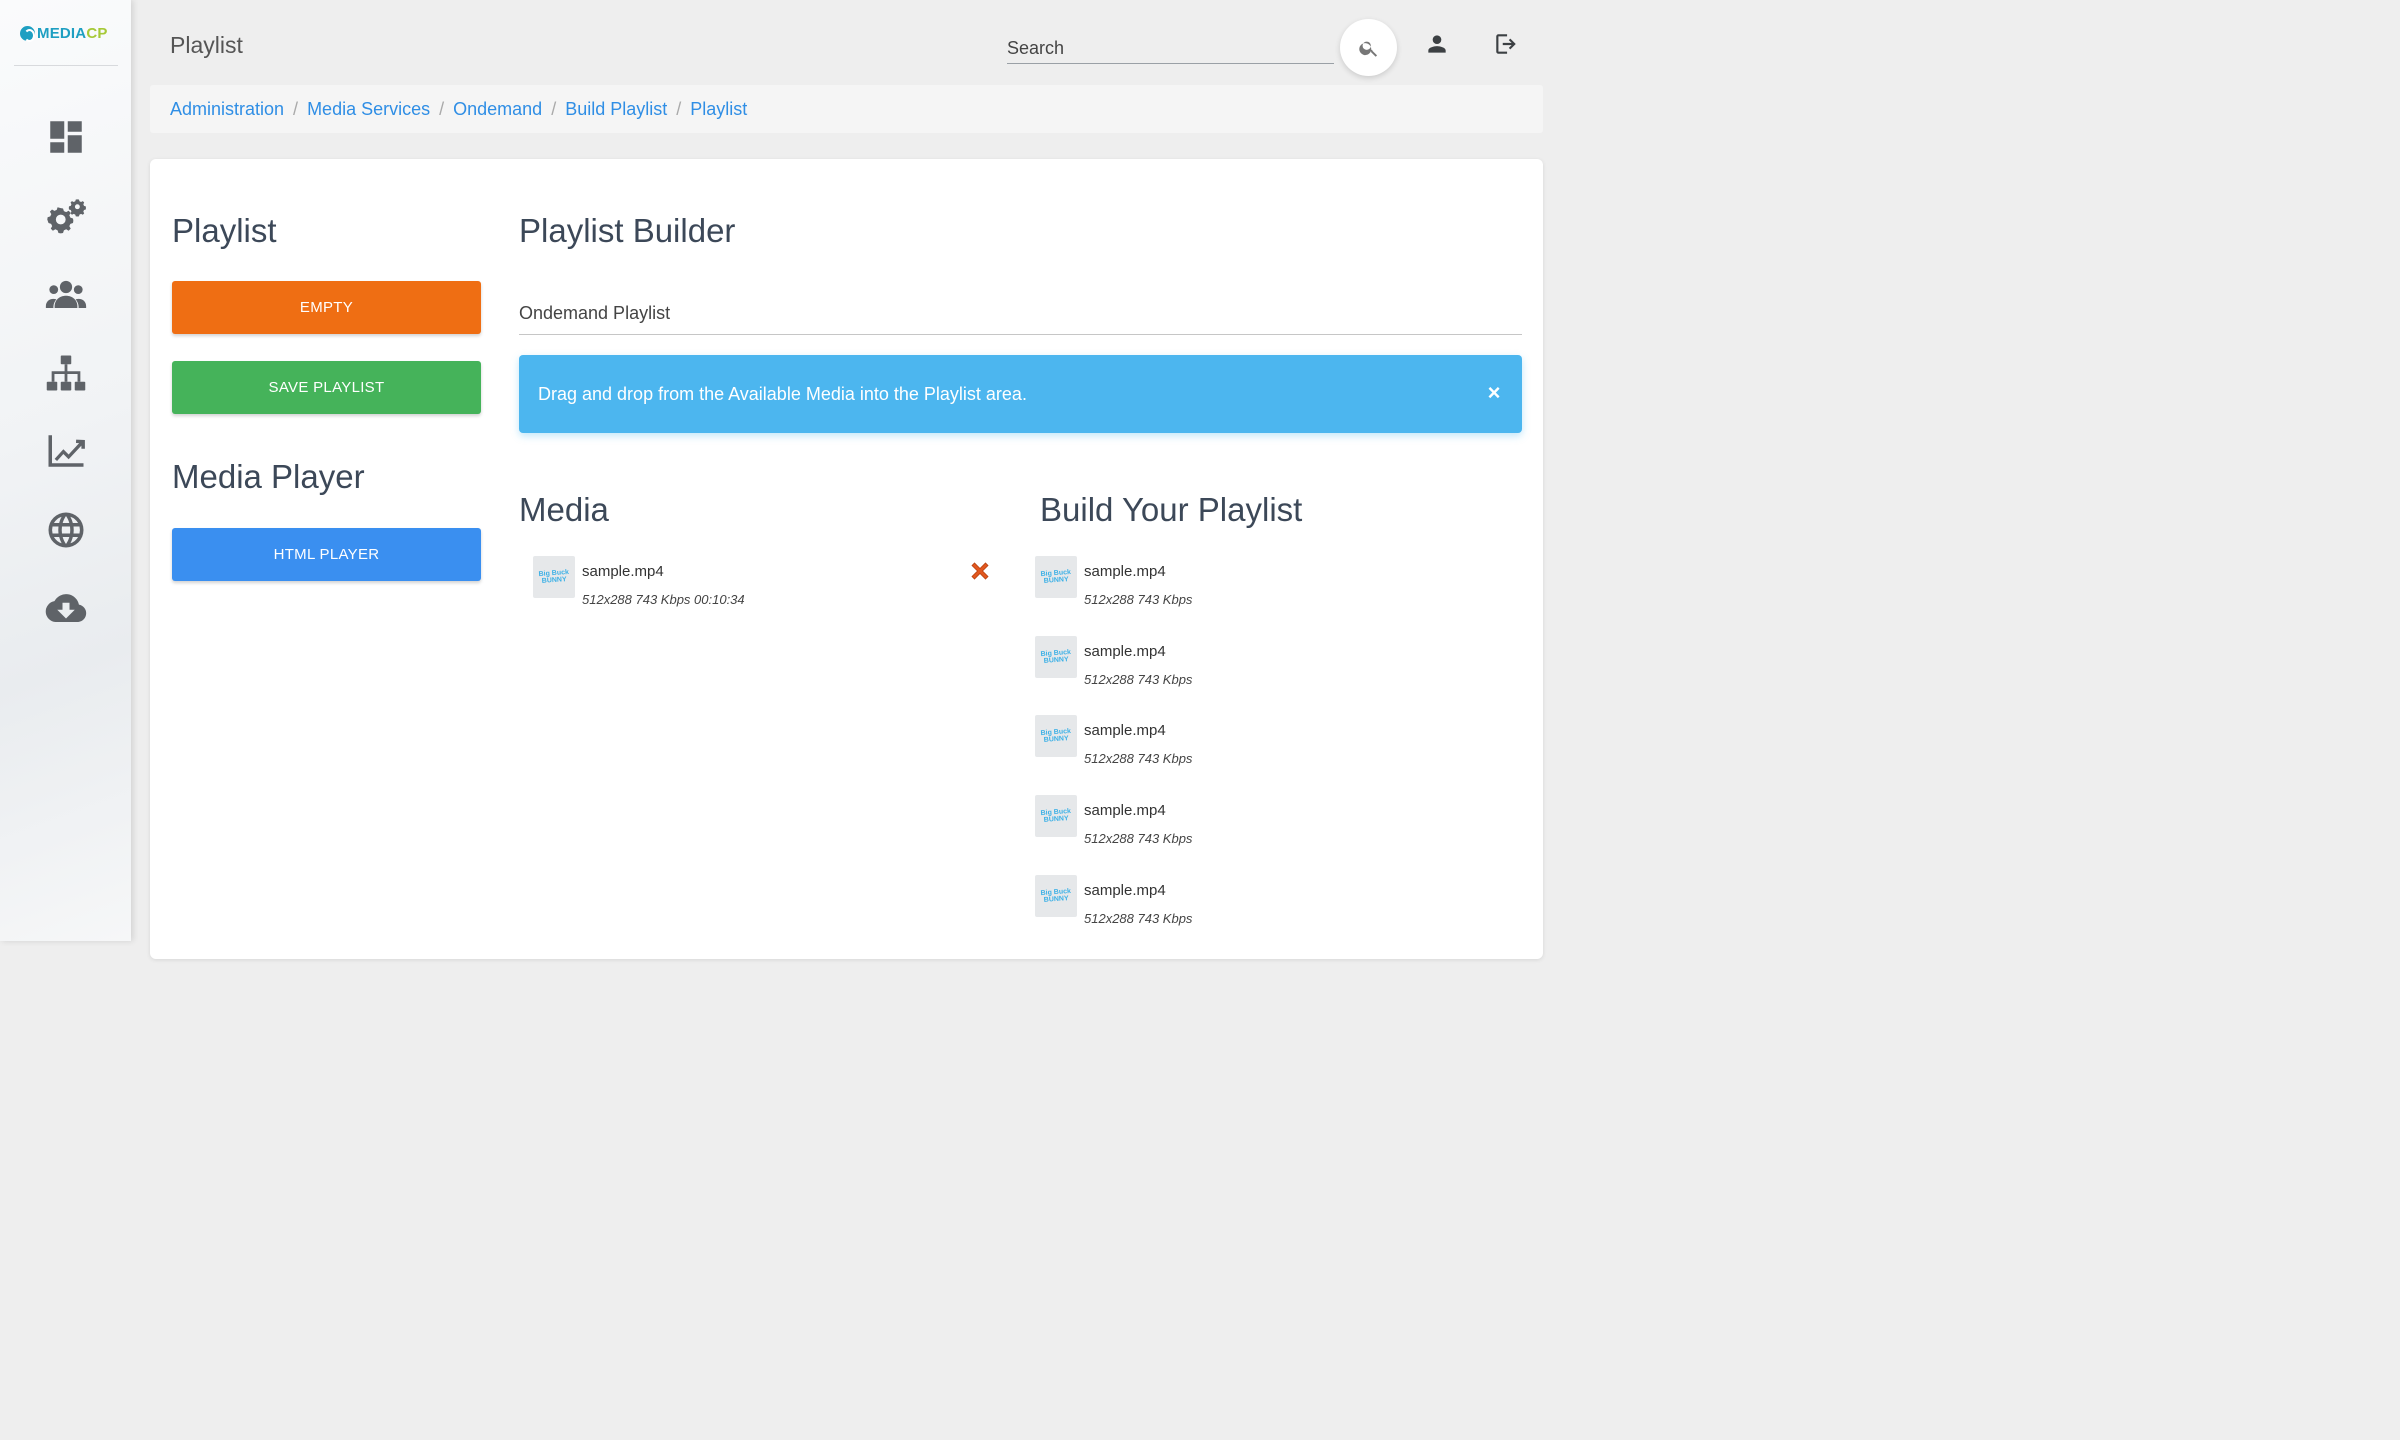 The height and width of the screenshot is (1440, 2400). I want to click on playlist-heading: Playlist, so click(224, 230).